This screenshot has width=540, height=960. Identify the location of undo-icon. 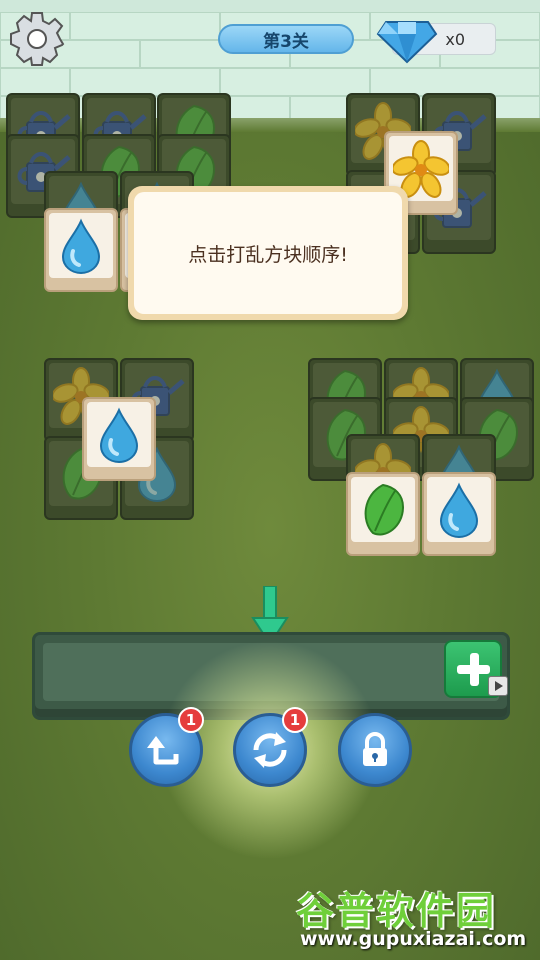
(163, 750).